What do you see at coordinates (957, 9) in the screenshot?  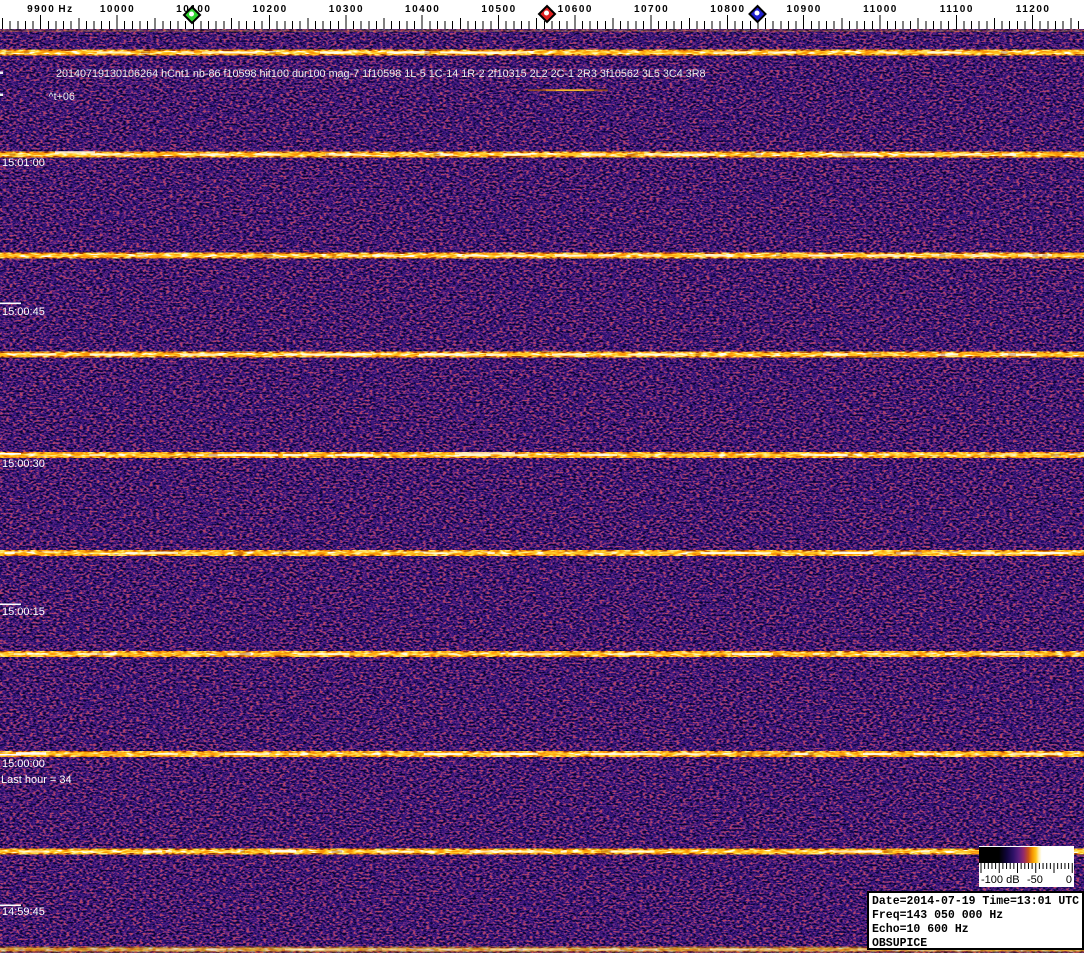 I see `svg-text: 11100` at bounding box center [957, 9].